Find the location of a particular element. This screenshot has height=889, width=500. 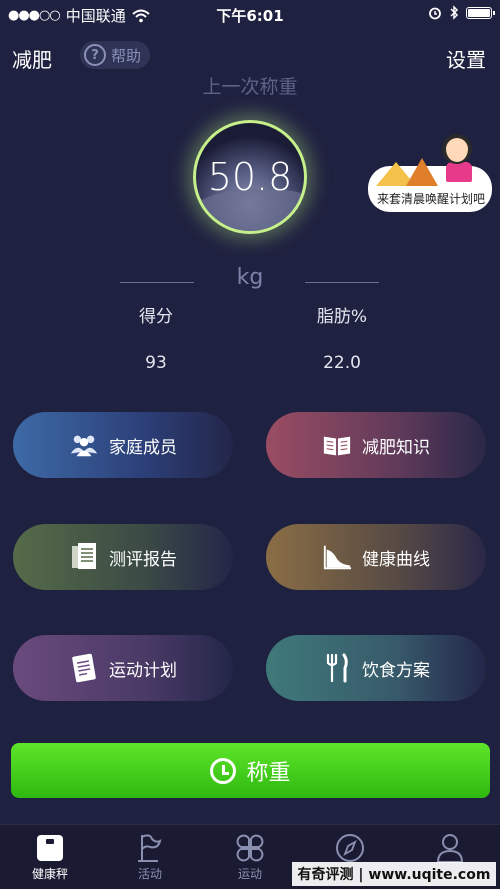

tab-exercise-label: 运动 is located at coordinates (249, 874).